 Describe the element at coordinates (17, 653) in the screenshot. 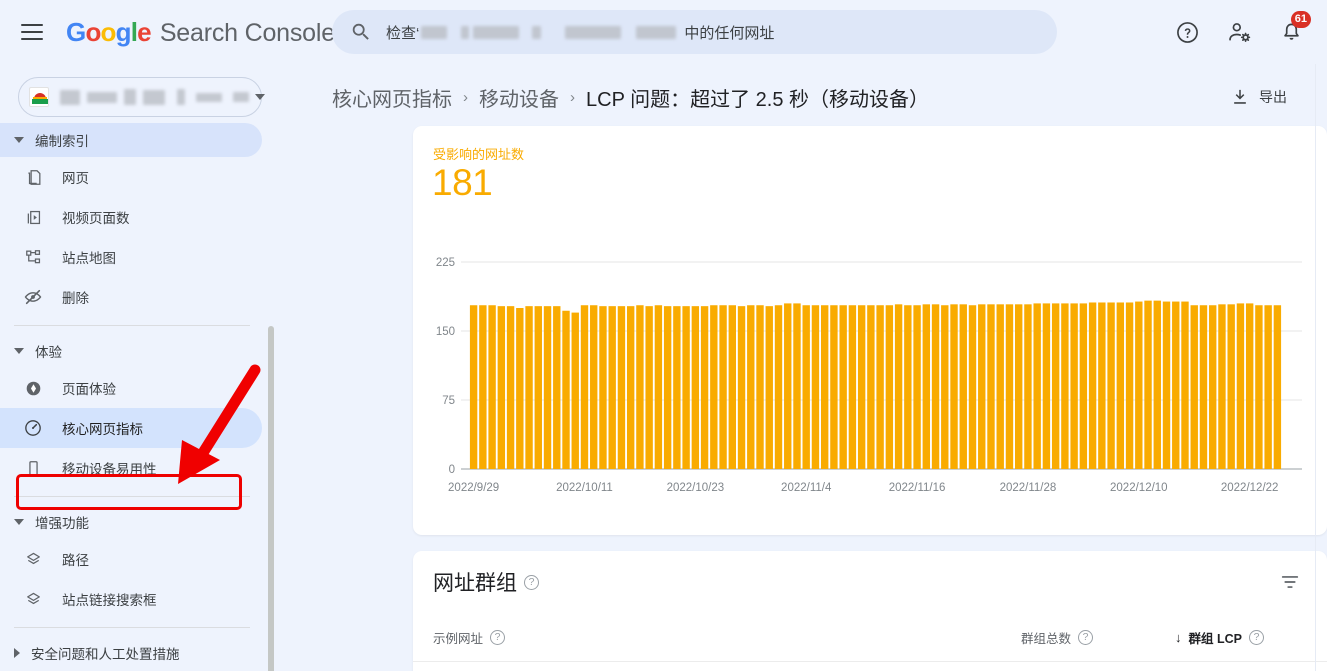

I see `chevron-right-icon` at that location.